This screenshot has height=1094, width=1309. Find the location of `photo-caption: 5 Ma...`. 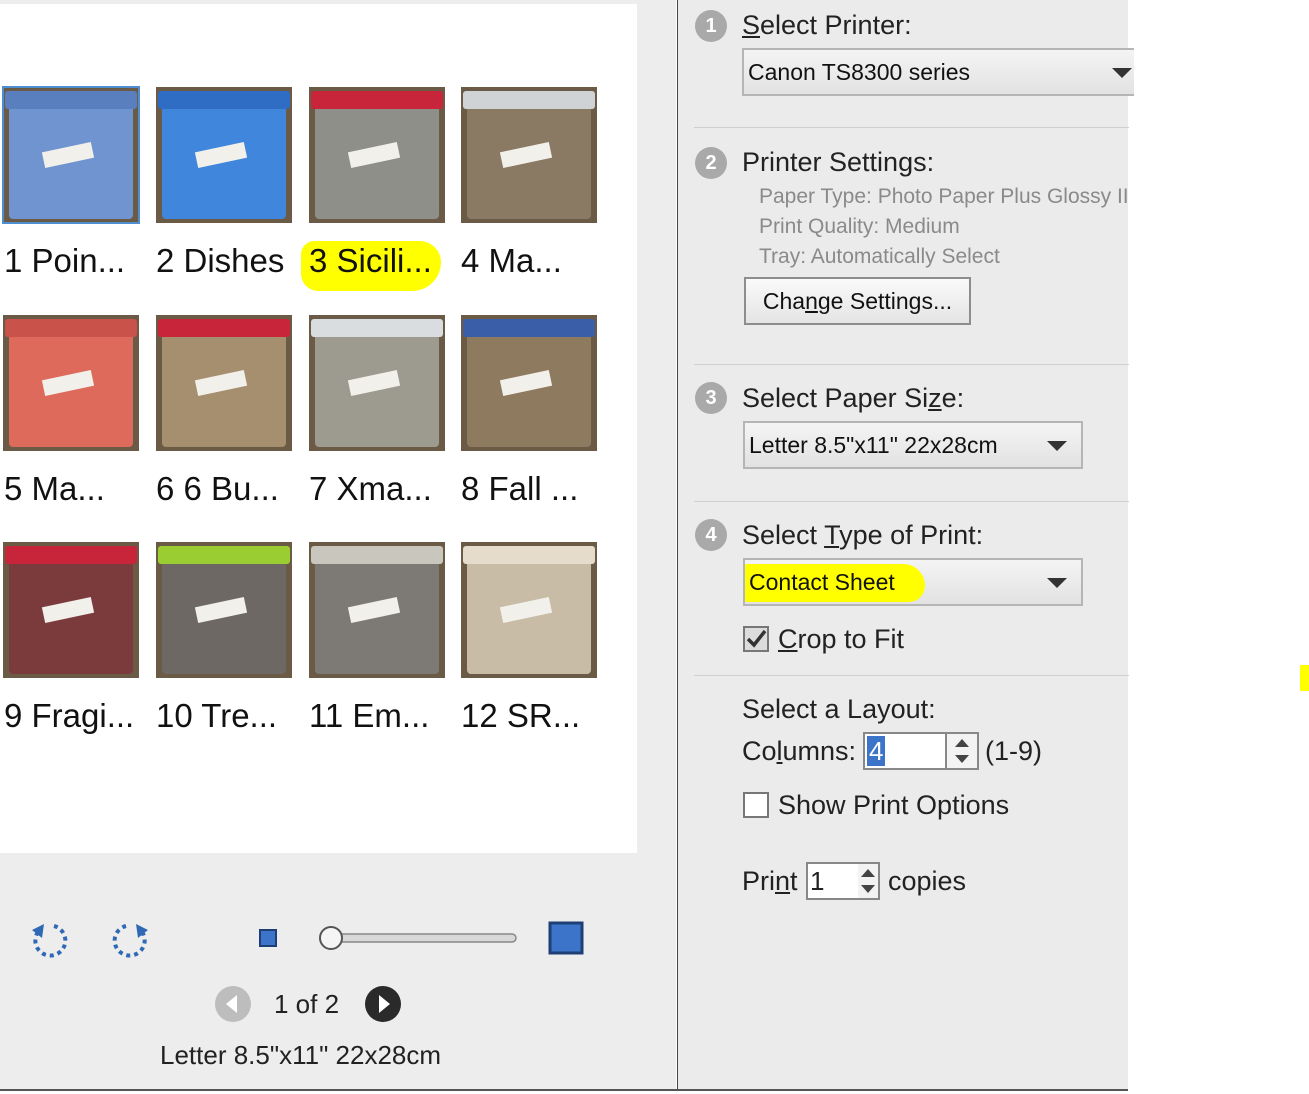

photo-caption: 5 Ma... is located at coordinates (54, 488).